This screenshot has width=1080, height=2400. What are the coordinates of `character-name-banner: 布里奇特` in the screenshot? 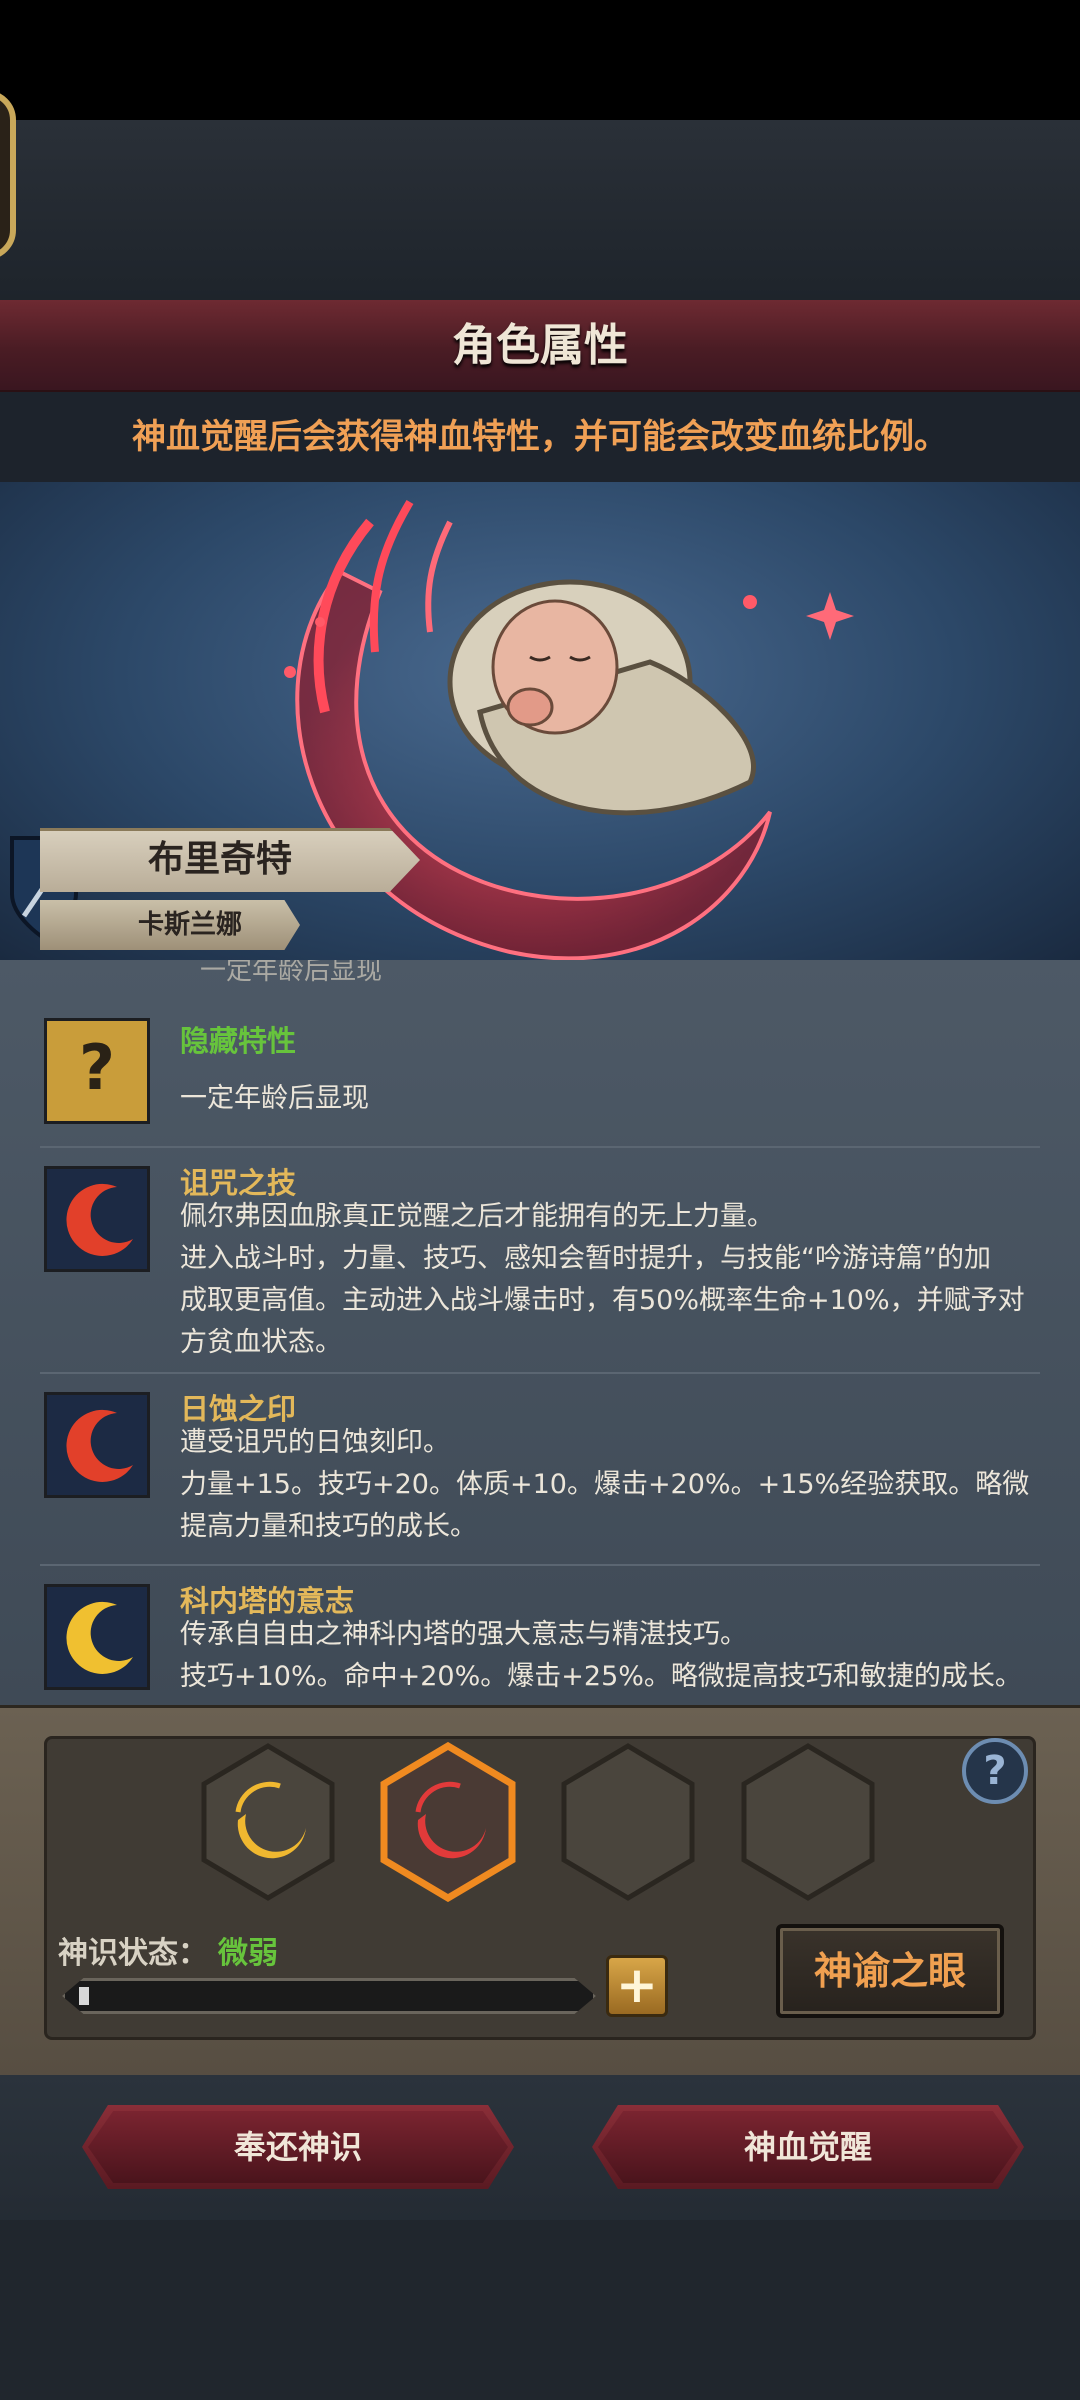 It's located at (210, 860).